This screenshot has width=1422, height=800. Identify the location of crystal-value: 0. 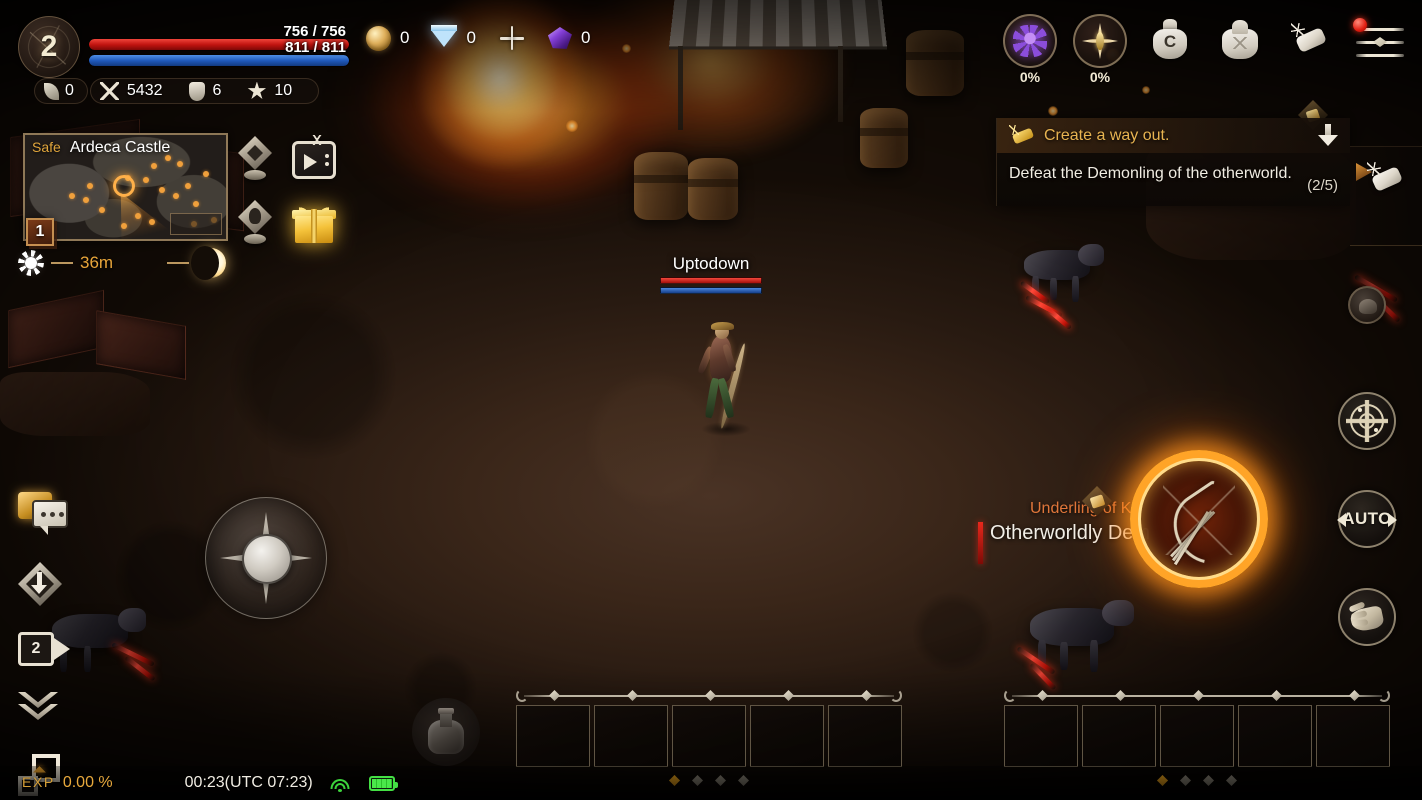
(585, 37).